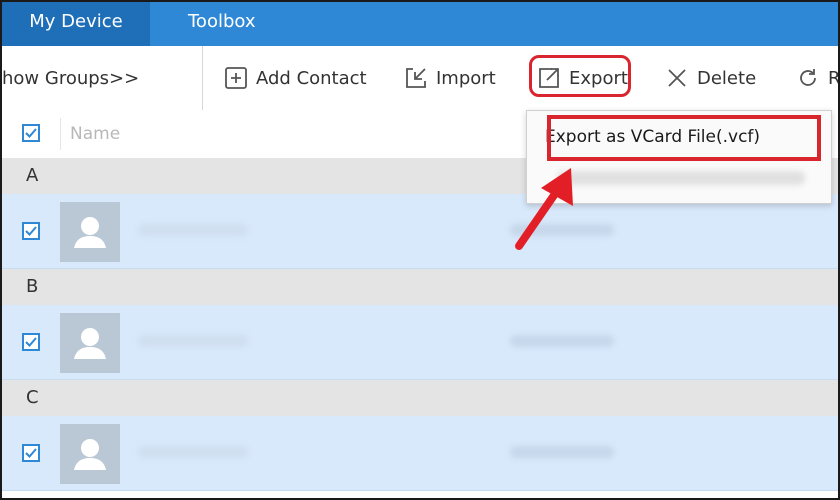  I want to click on refresh-icon, so click(808, 77).